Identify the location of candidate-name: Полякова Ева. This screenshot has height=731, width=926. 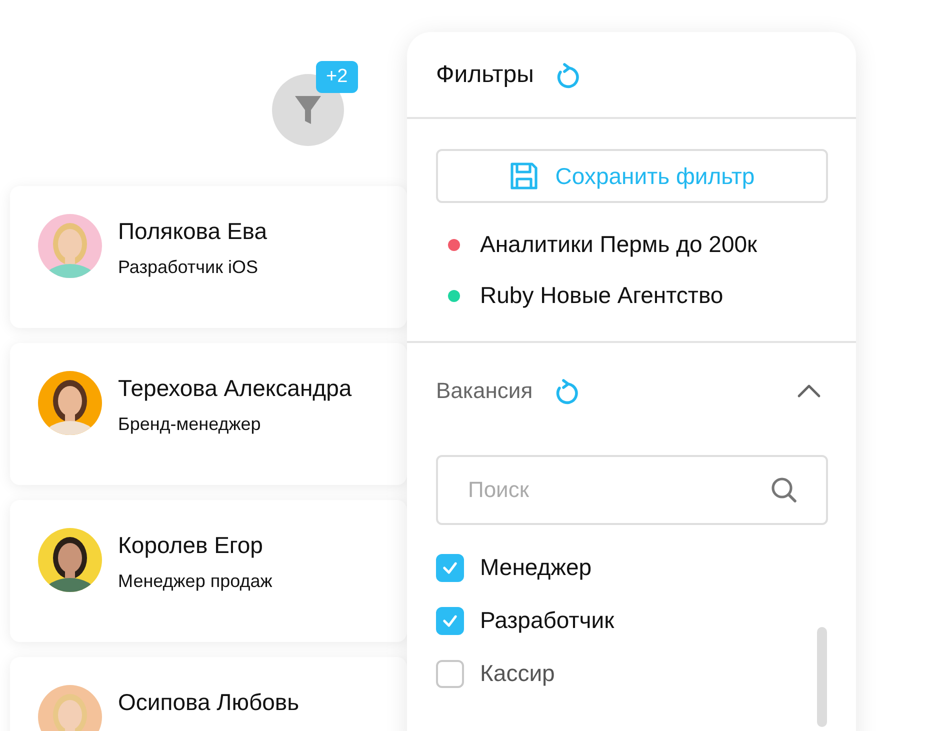
(193, 231).